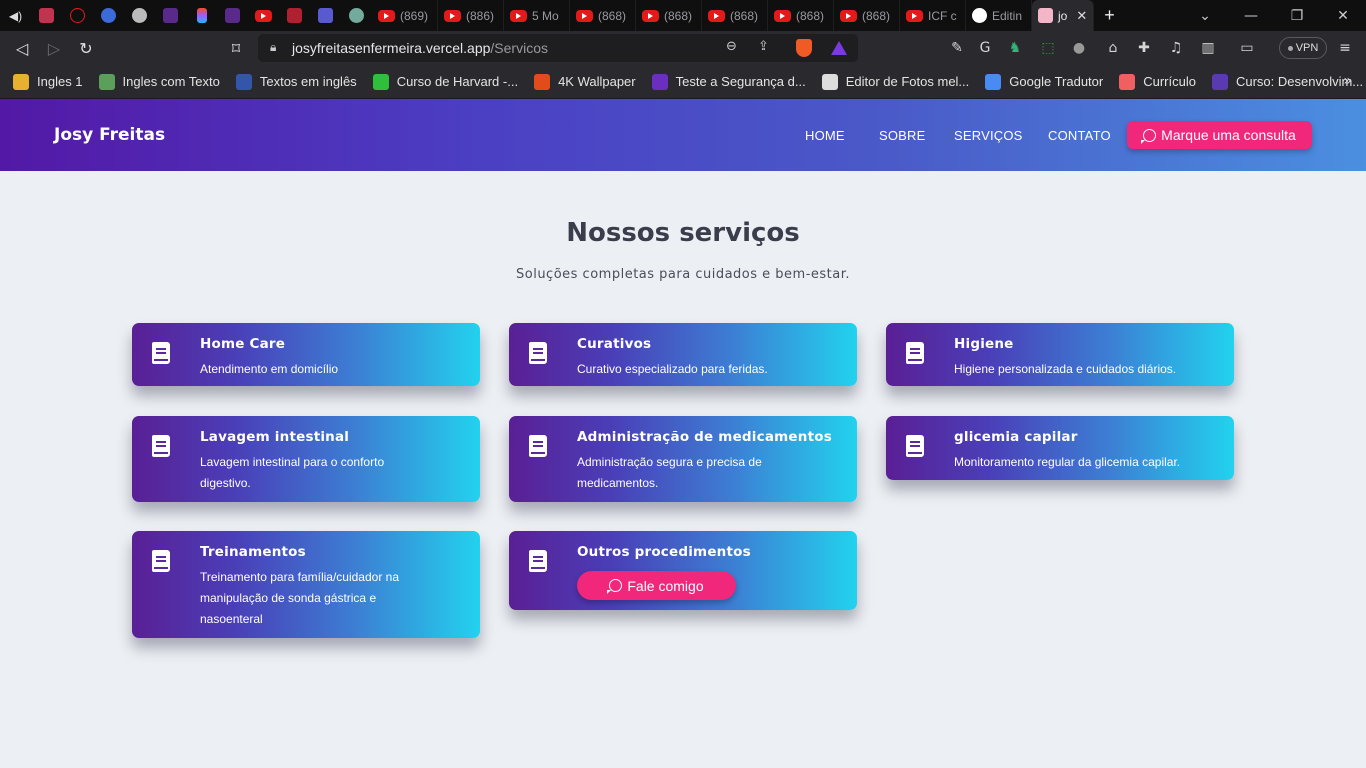  Describe the element at coordinates (545, 15) in the screenshot. I see `tab-title: 5 Mo` at that location.